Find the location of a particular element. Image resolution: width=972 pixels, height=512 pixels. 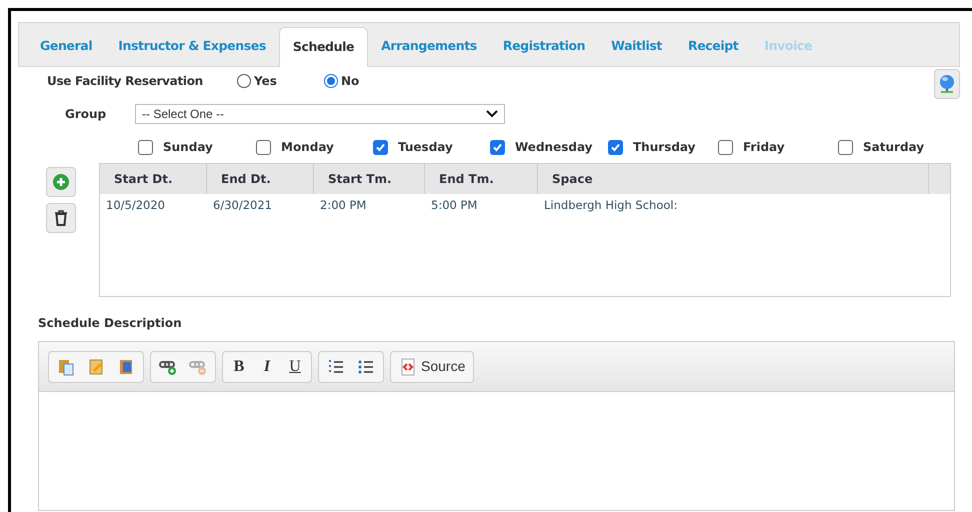

day-label: Monday is located at coordinates (307, 147).